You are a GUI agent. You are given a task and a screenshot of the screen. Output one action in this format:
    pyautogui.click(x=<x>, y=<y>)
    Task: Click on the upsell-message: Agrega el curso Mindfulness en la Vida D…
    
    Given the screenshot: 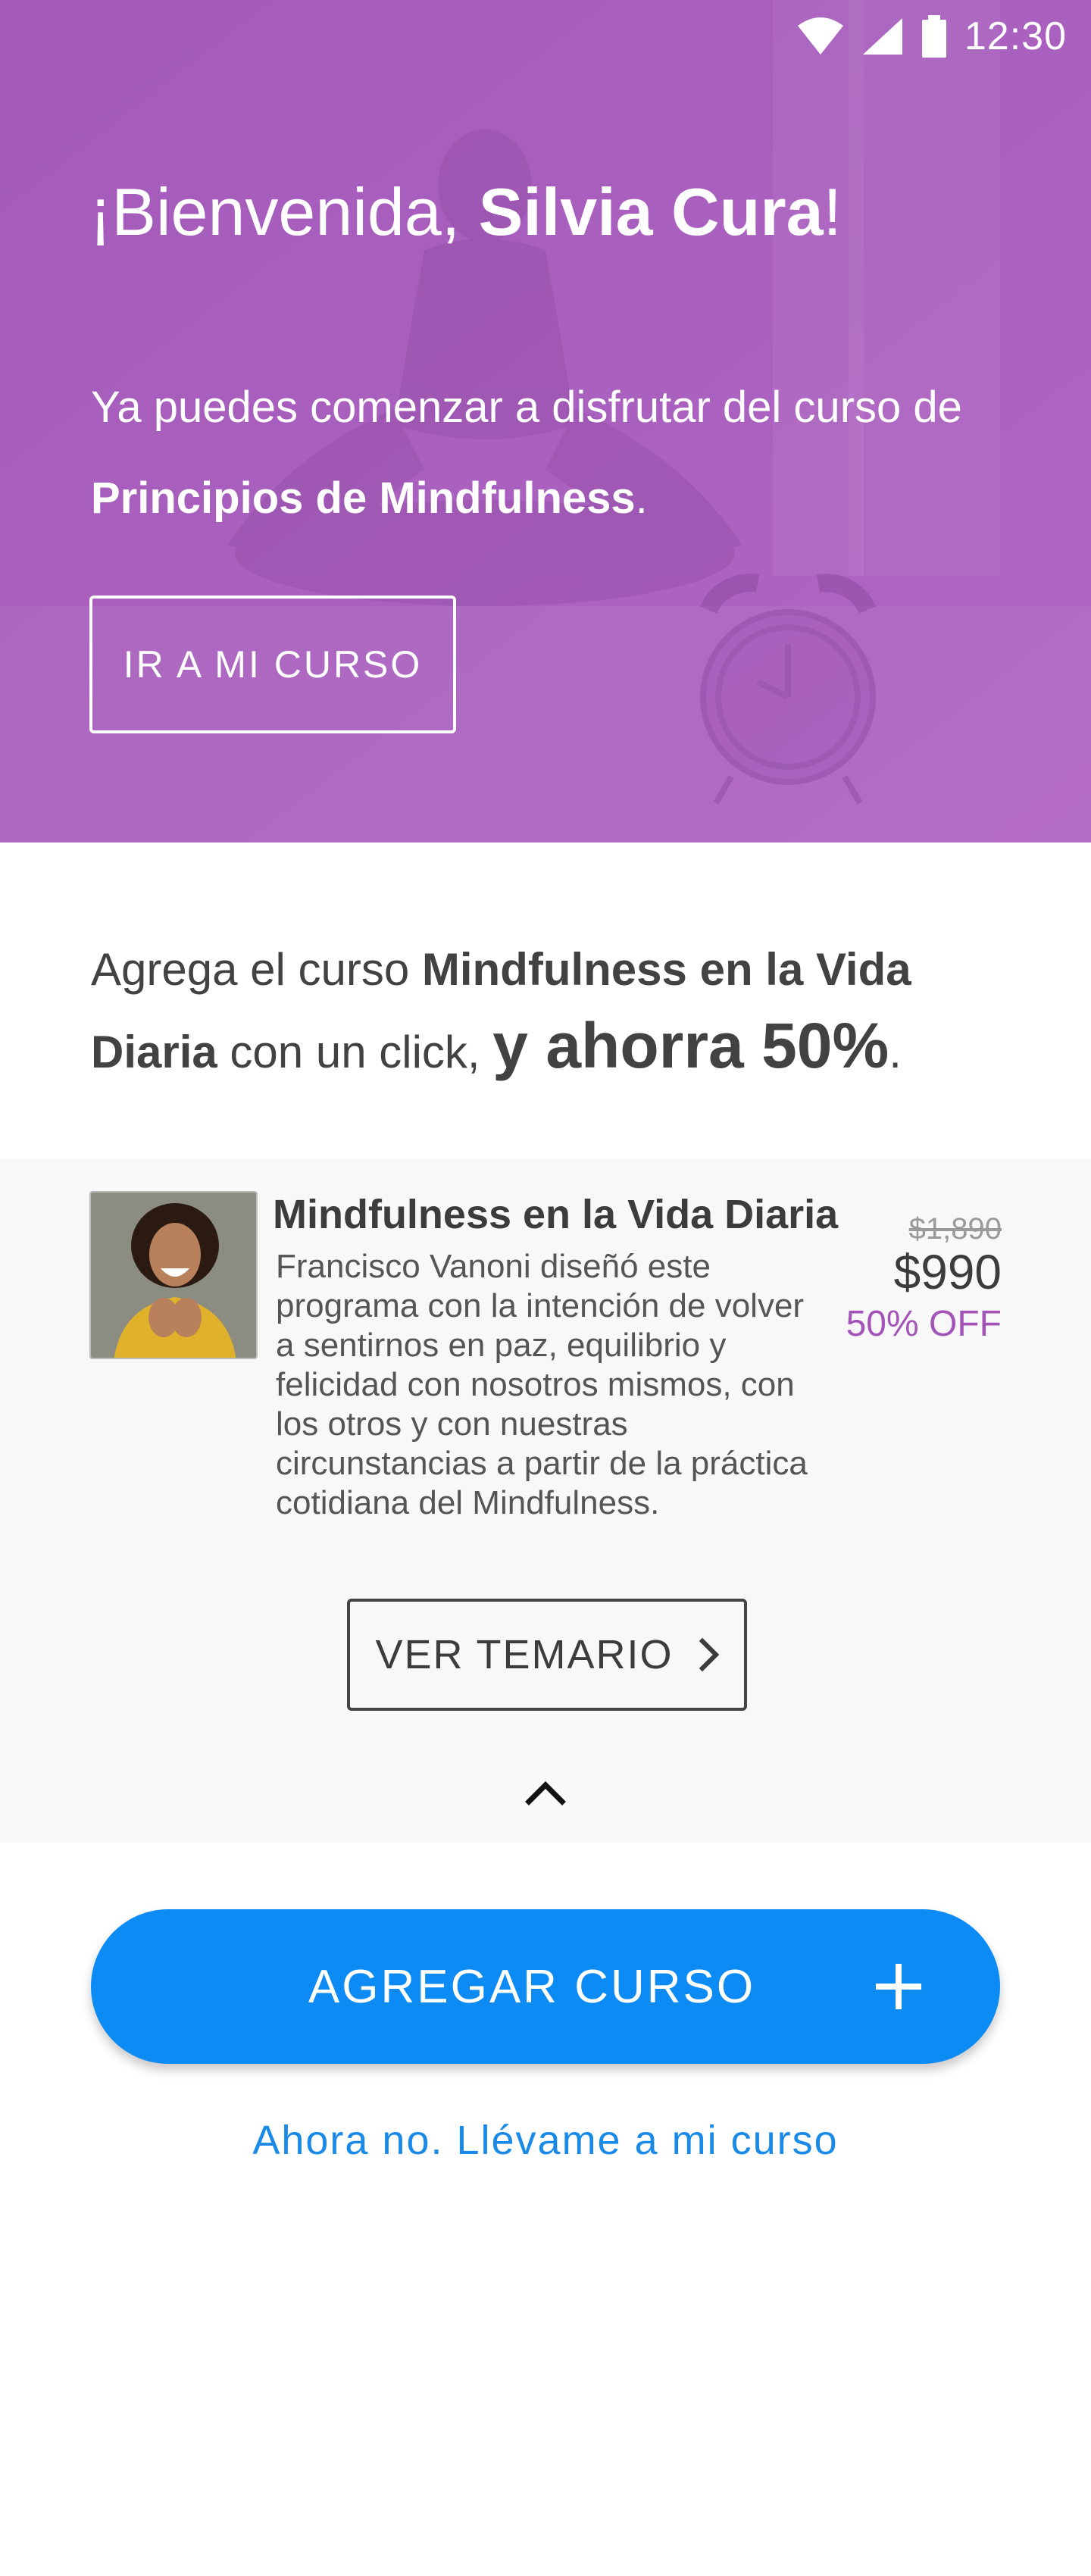 What is the action you would take?
    pyautogui.click(x=545, y=1011)
    